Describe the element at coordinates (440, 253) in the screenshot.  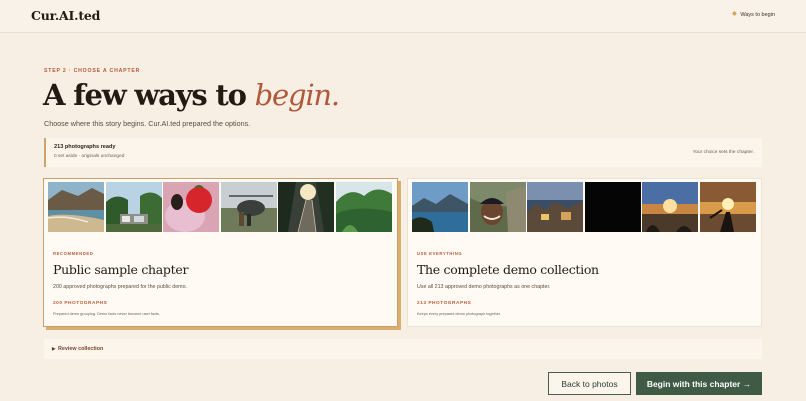
I see `card-tag: USE EVERYTHING` at that location.